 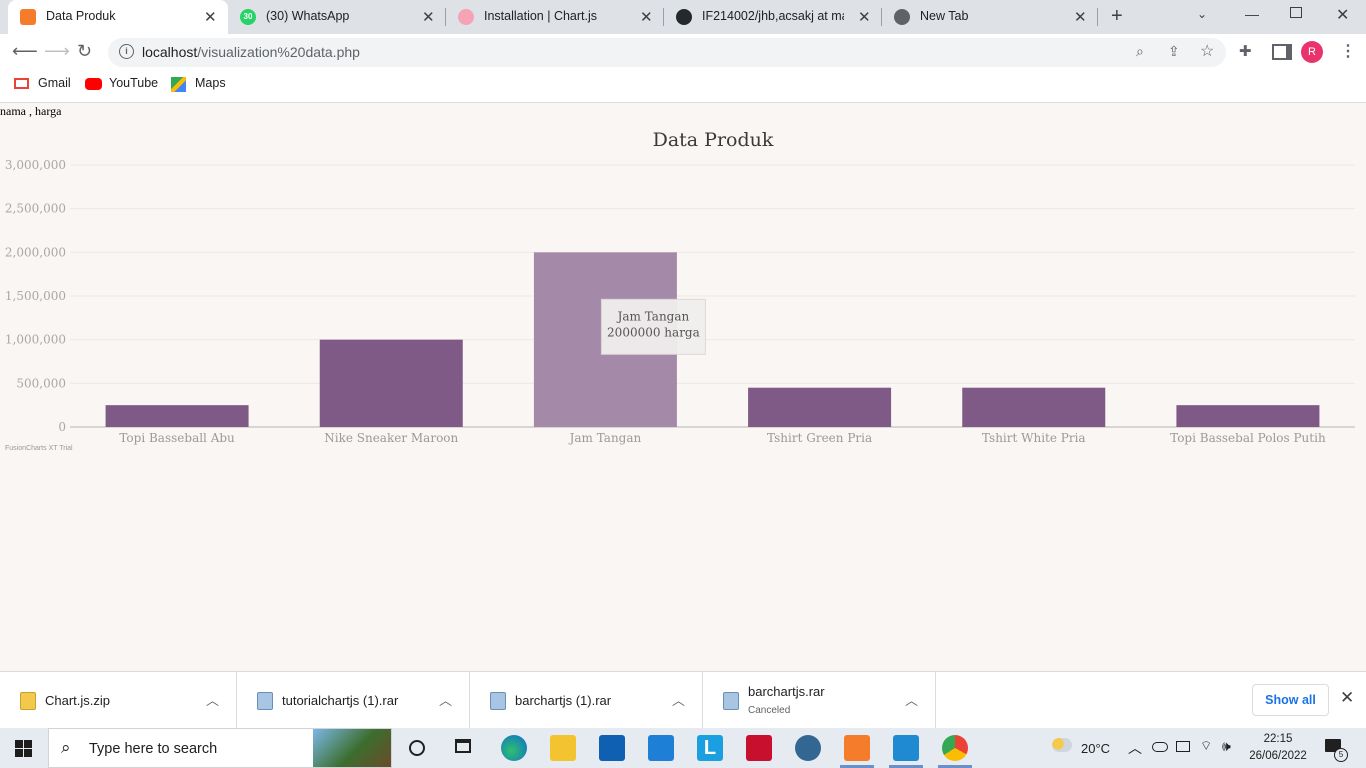 I want to click on url-text: localhost/visualization%20data.php, so click(x=251, y=52).